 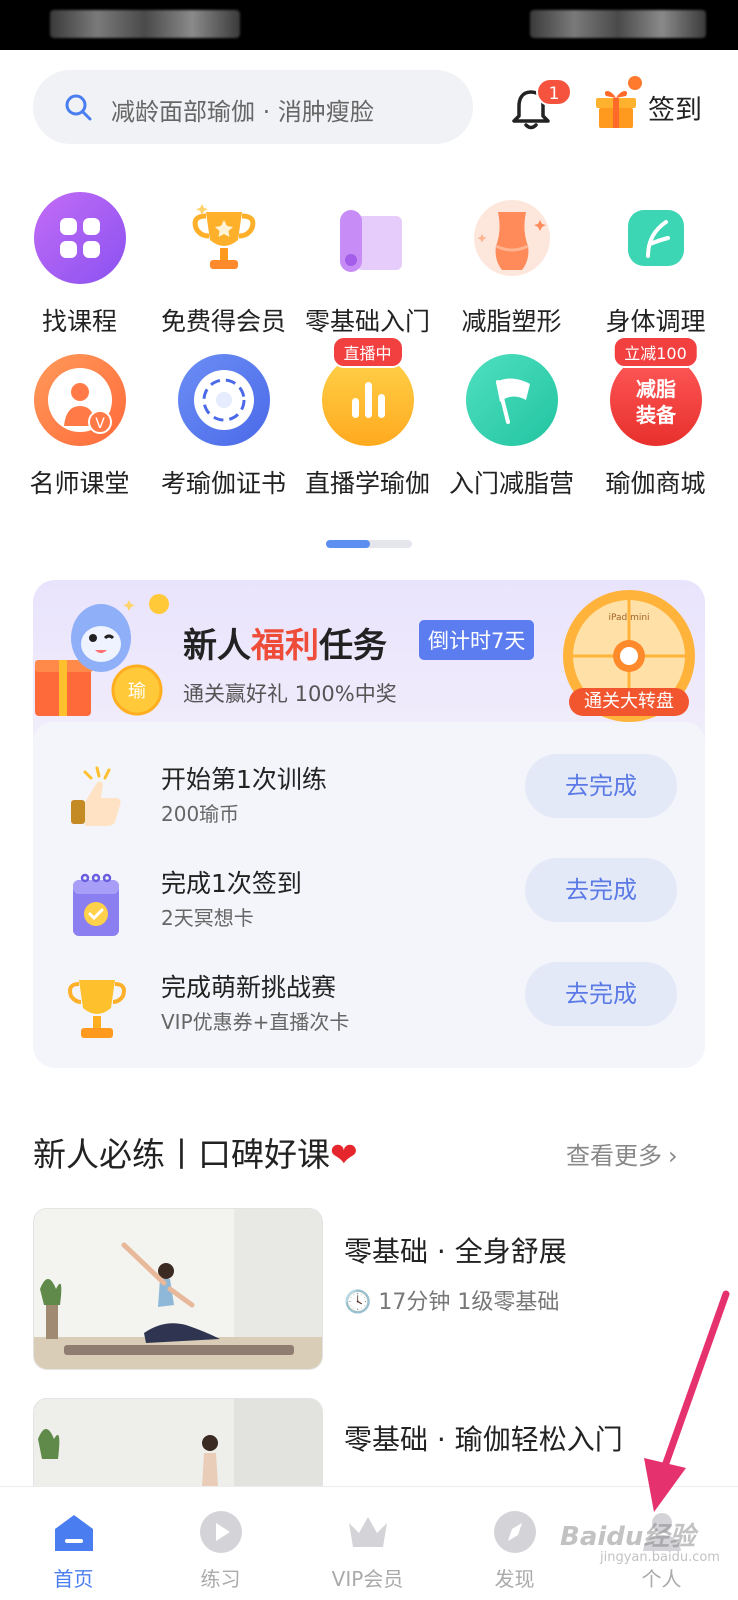 What do you see at coordinates (73, 1579) in the screenshot?
I see `tab-label: 首页` at bounding box center [73, 1579].